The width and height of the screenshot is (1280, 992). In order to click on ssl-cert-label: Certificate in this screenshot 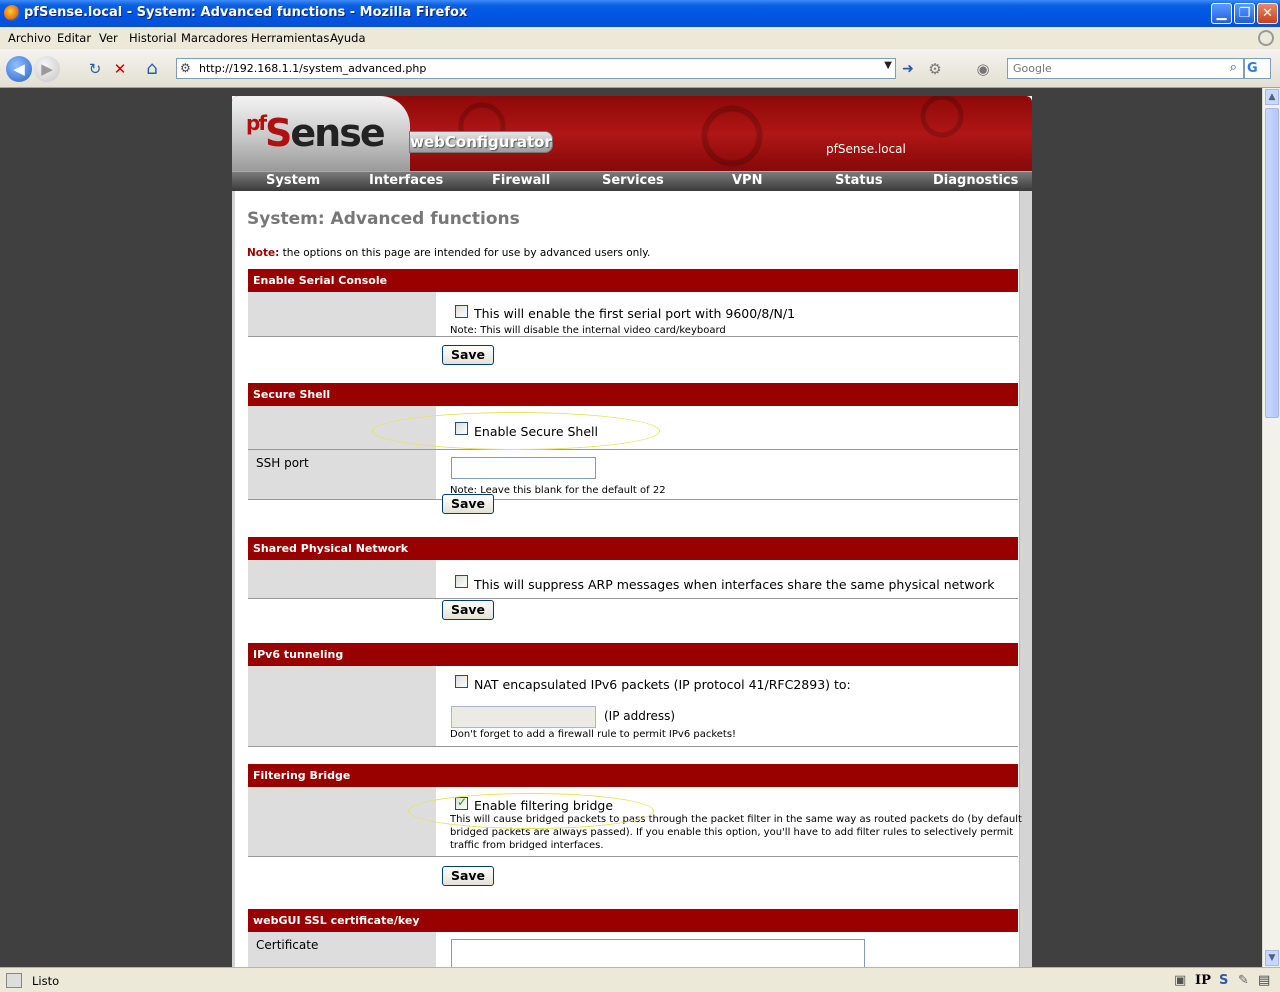, I will do `click(342, 949)`.